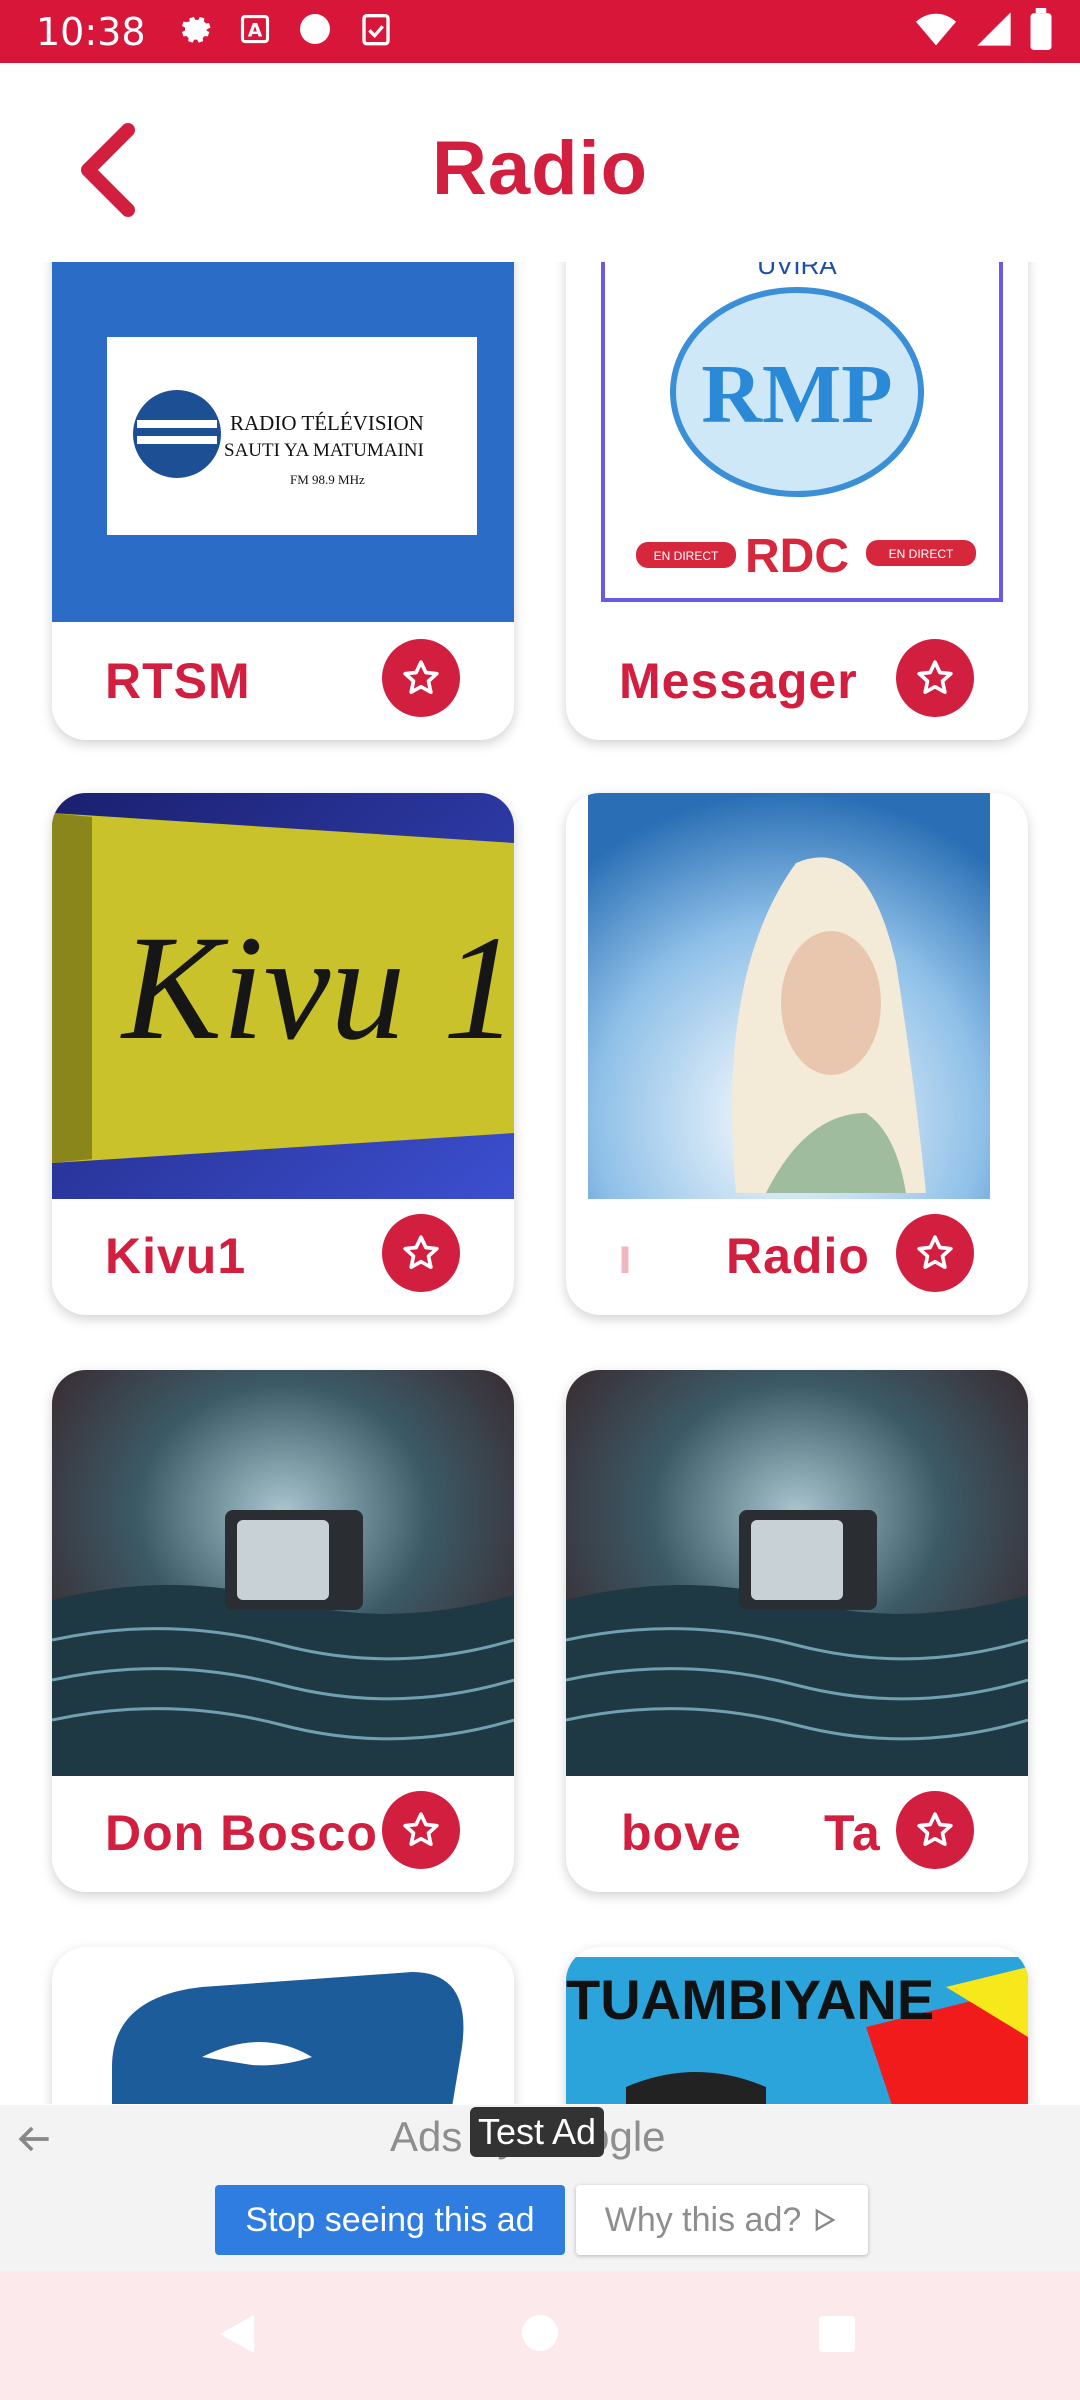 The height and width of the screenshot is (2400, 1080). I want to click on station-name: RTSM, so click(178, 681).